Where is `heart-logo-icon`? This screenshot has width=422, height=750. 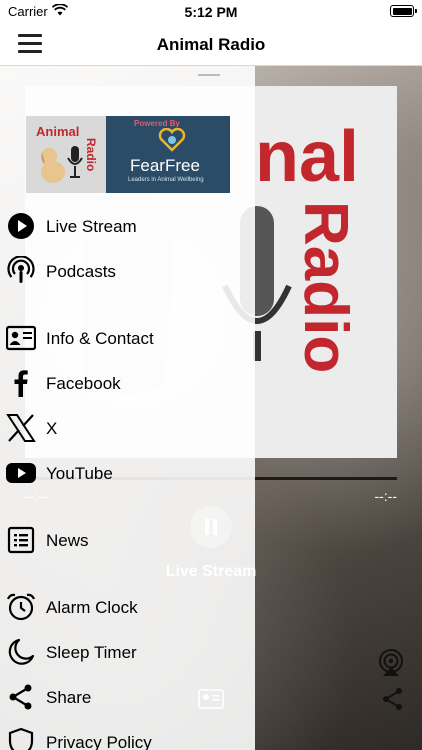 heart-logo-icon is located at coordinates (172, 140).